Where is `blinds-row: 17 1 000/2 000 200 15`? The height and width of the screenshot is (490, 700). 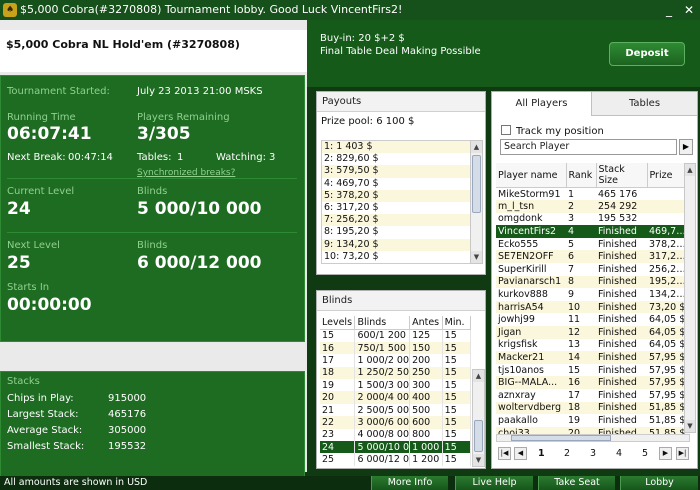 blinds-row: 17 1 000/2 000 200 15 is located at coordinates (396, 360).